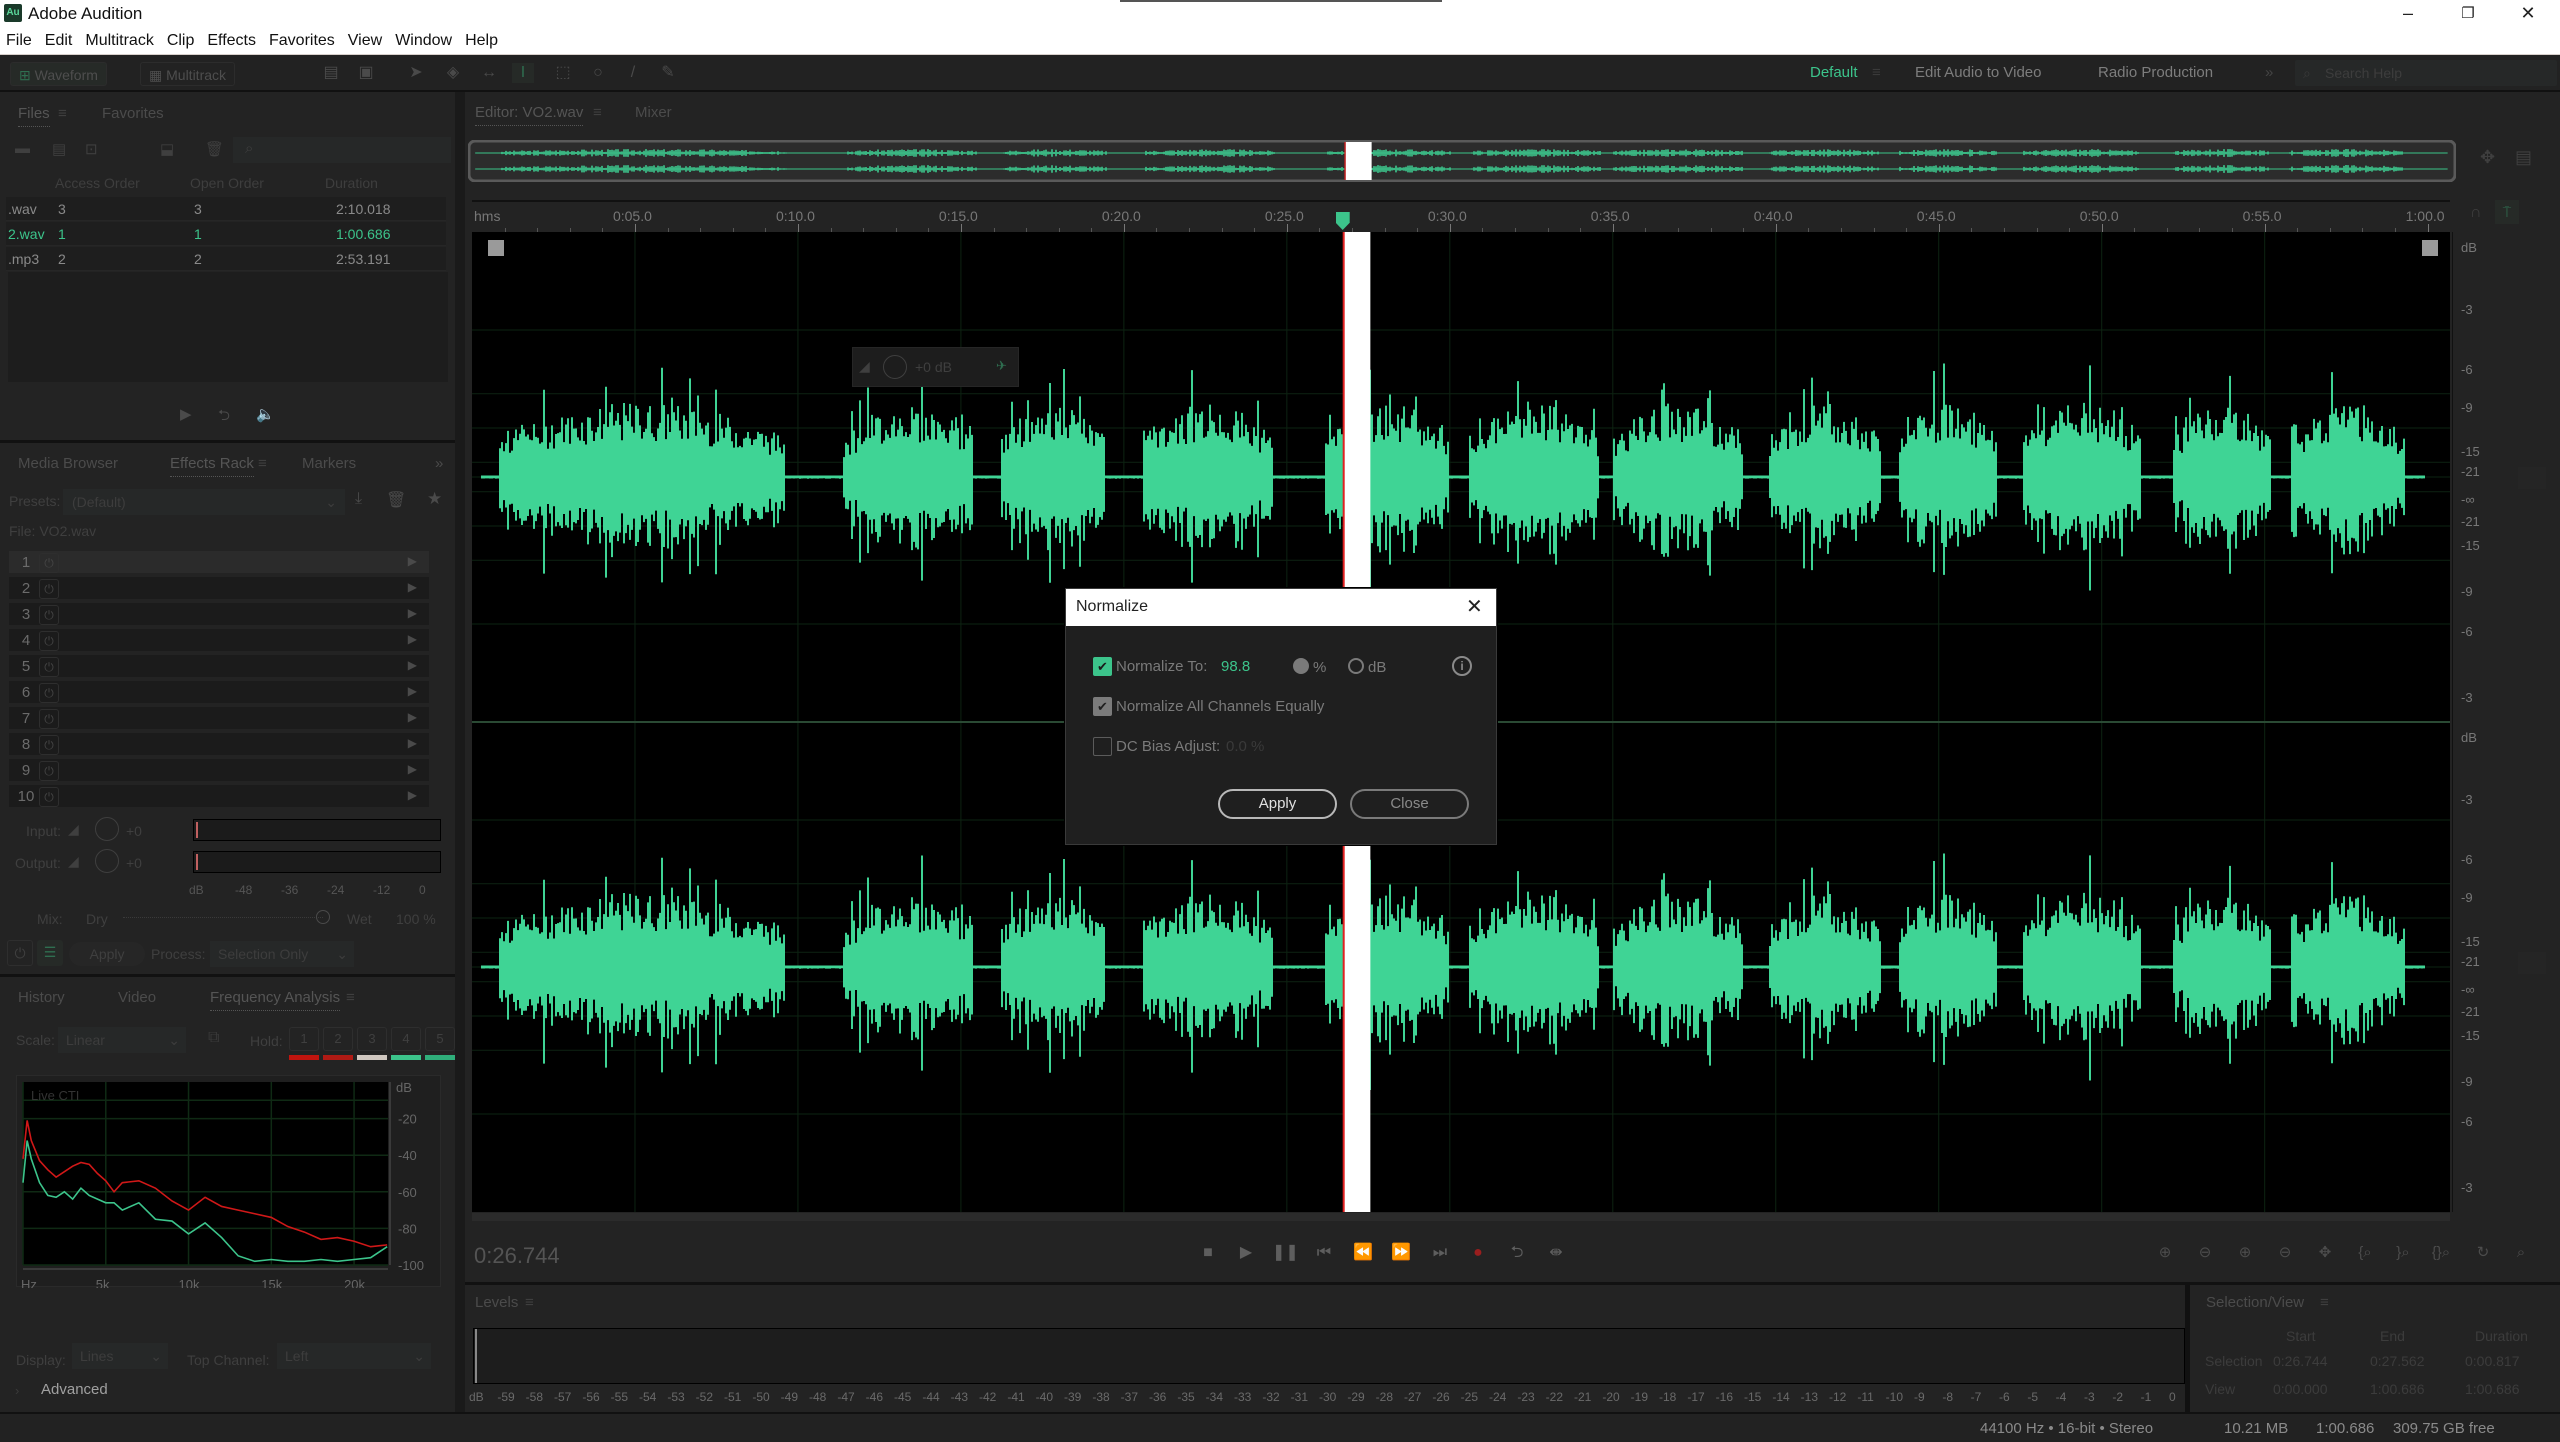 This screenshot has height=1442, width=2560. What do you see at coordinates (302, 41) in the screenshot?
I see `menu-favorites: Favorites` at bounding box center [302, 41].